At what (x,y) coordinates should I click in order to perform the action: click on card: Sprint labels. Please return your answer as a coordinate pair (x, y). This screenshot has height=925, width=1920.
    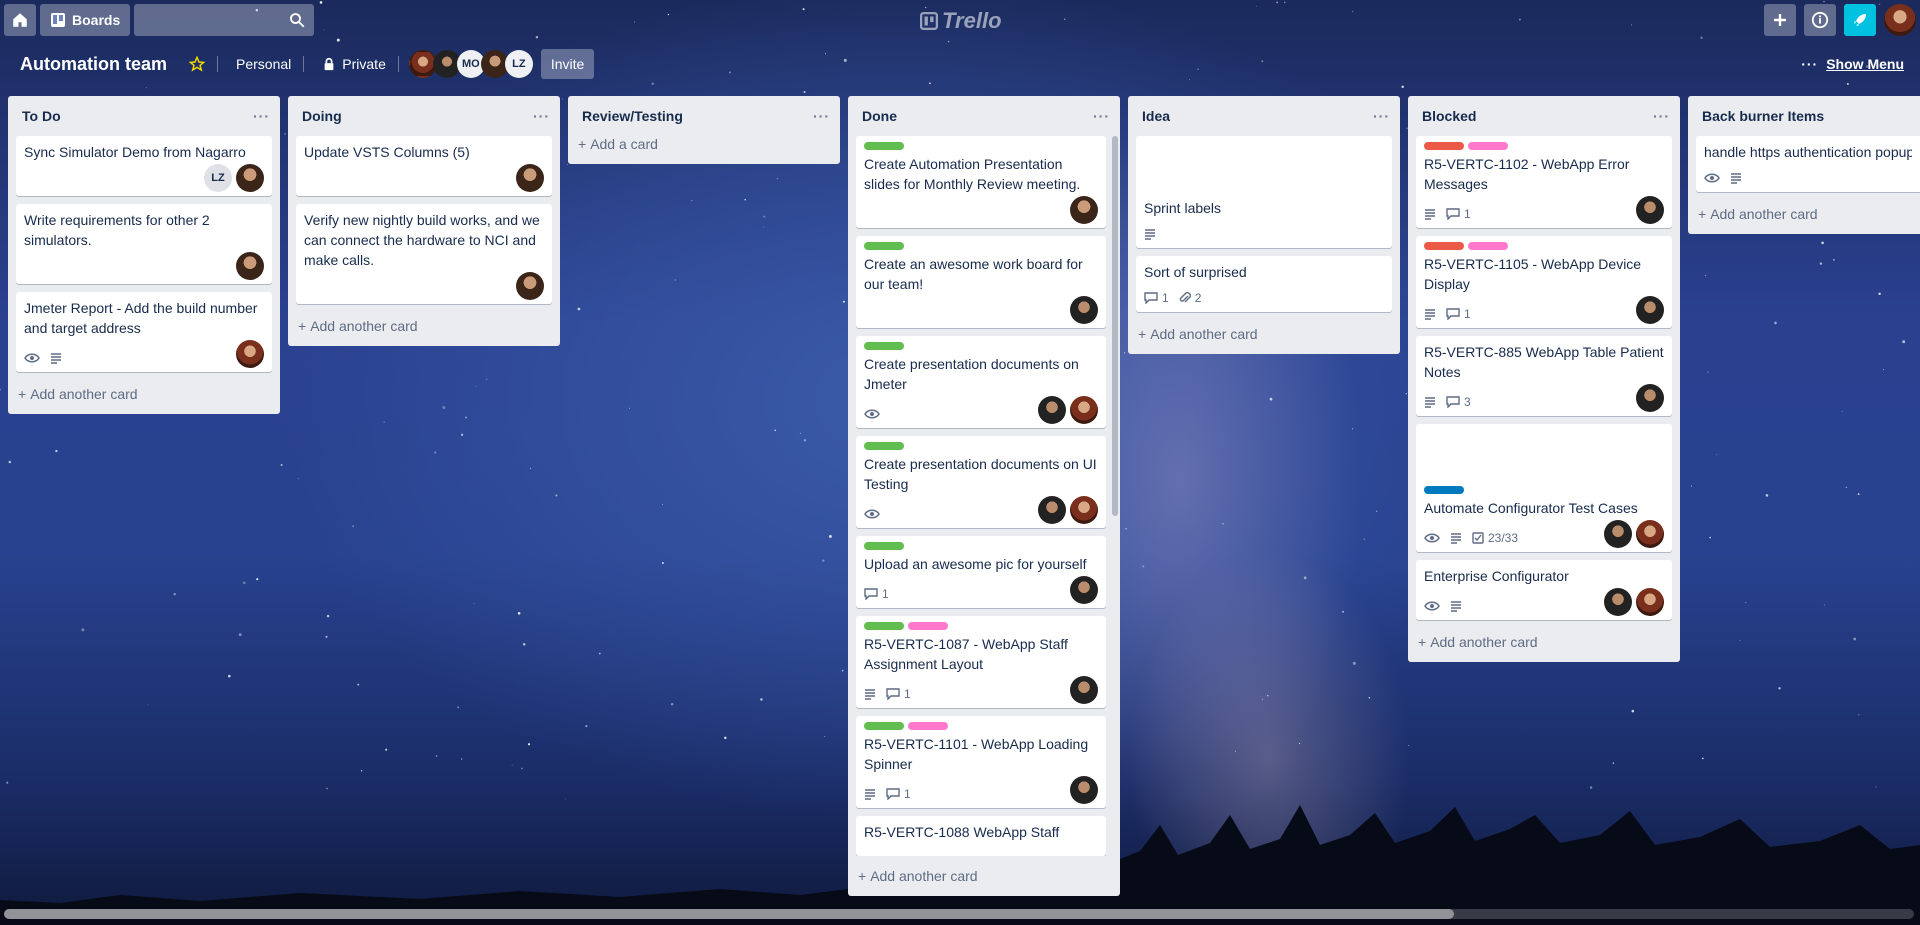
    Looking at the image, I should click on (1264, 192).